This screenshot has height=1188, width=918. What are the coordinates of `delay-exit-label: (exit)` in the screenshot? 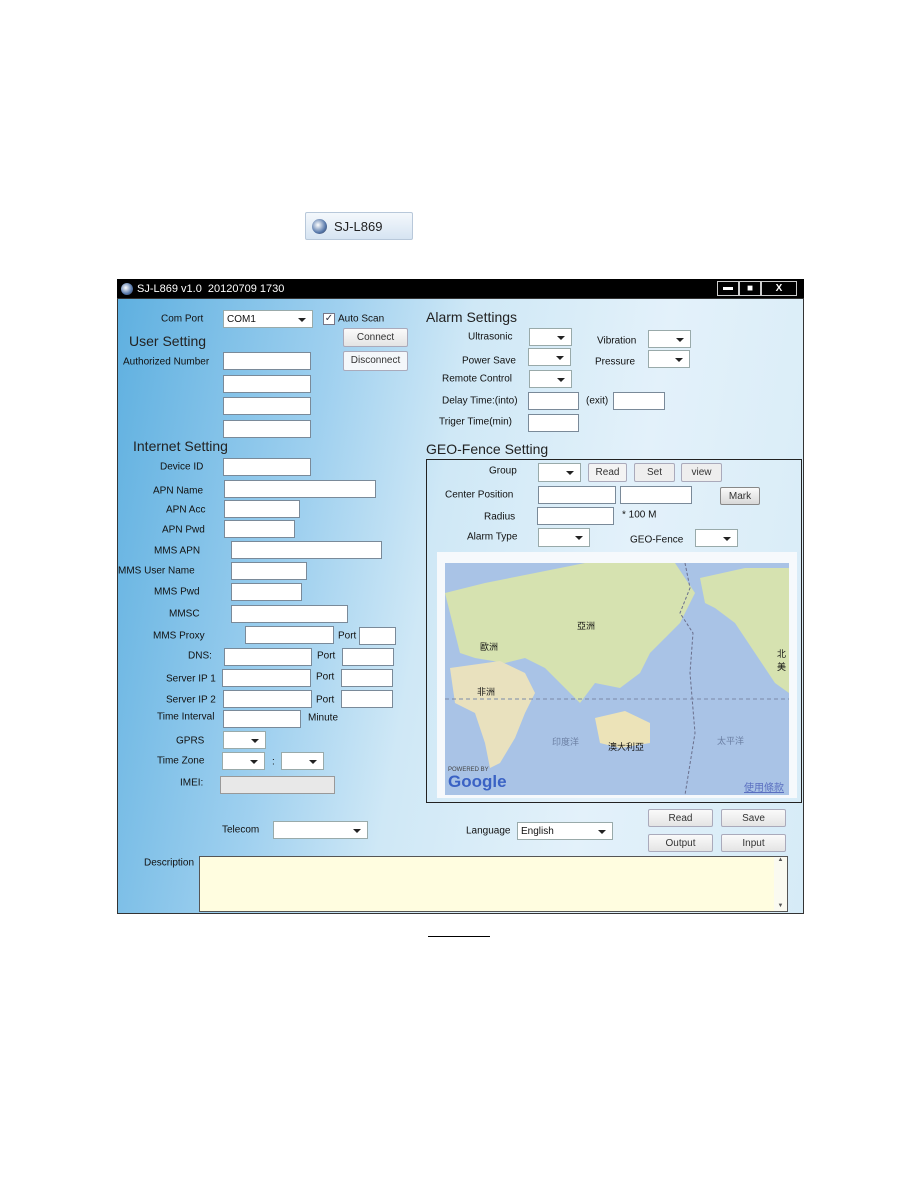 It's located at (597, 401).